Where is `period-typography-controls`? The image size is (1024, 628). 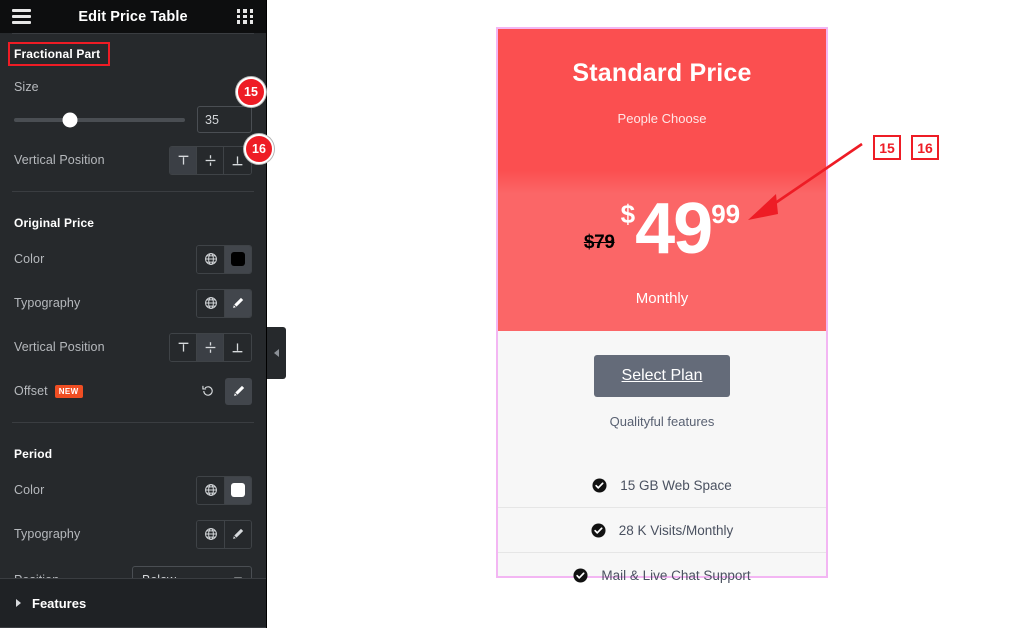 period-typography-controls is located at coordinates (224, 534).